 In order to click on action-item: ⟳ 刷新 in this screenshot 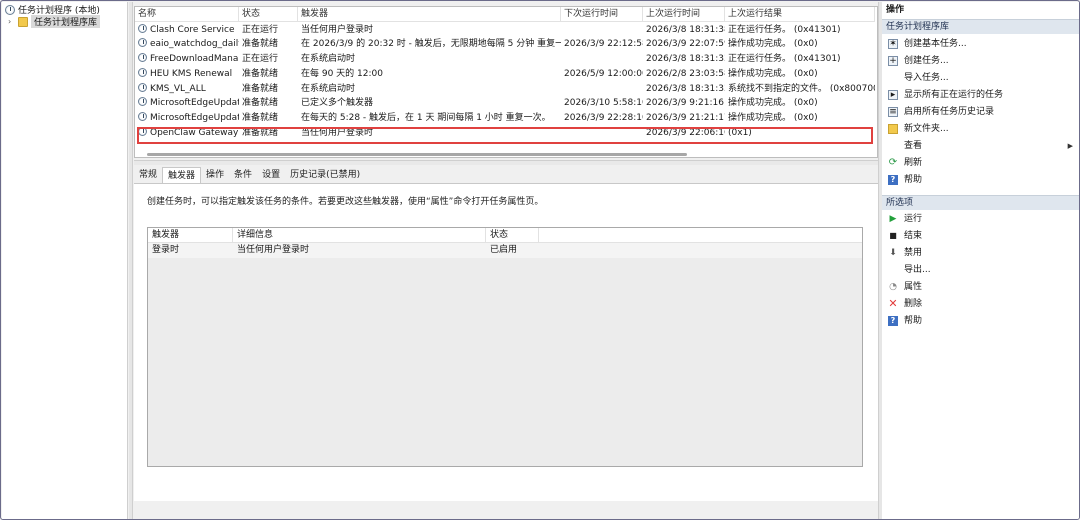, I will do `click(980, 163)`.